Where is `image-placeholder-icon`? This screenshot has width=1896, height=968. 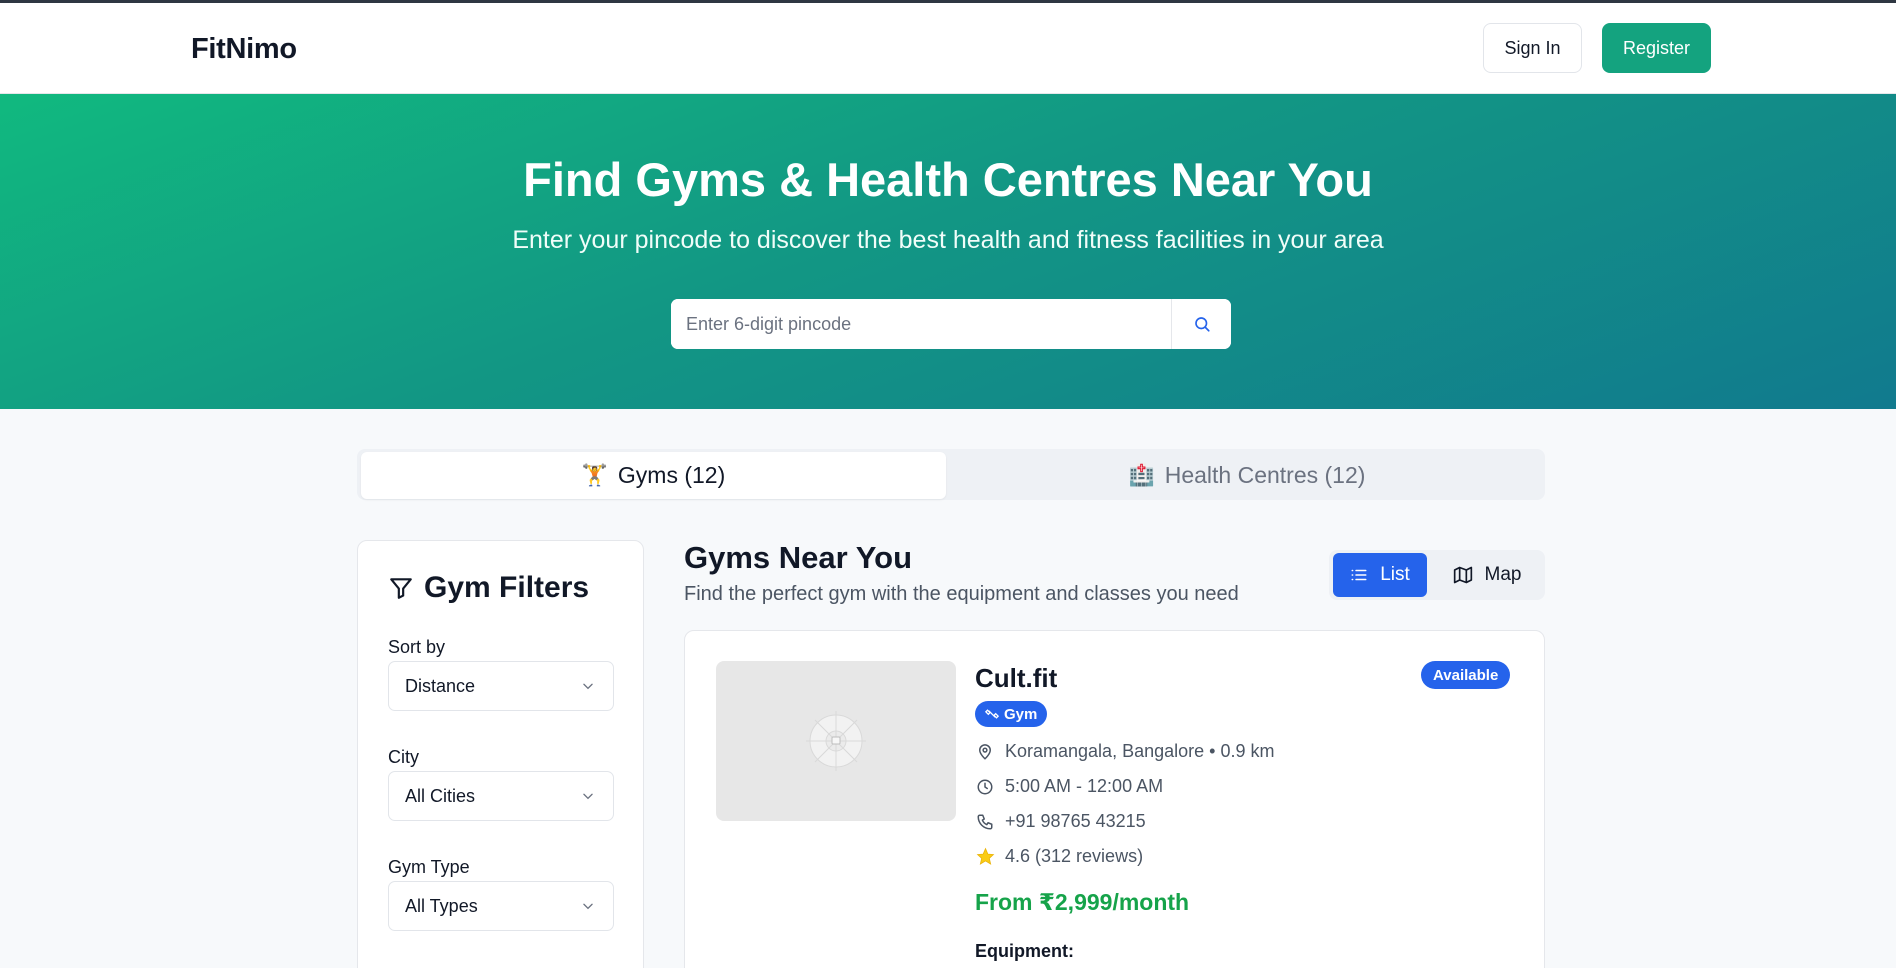
image-placeholder-icon is located at coordinates (836, 741).